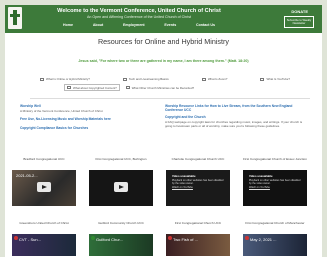  I want to click on video-label: Charlotte Congregational Church UCC, so click(198, 159).